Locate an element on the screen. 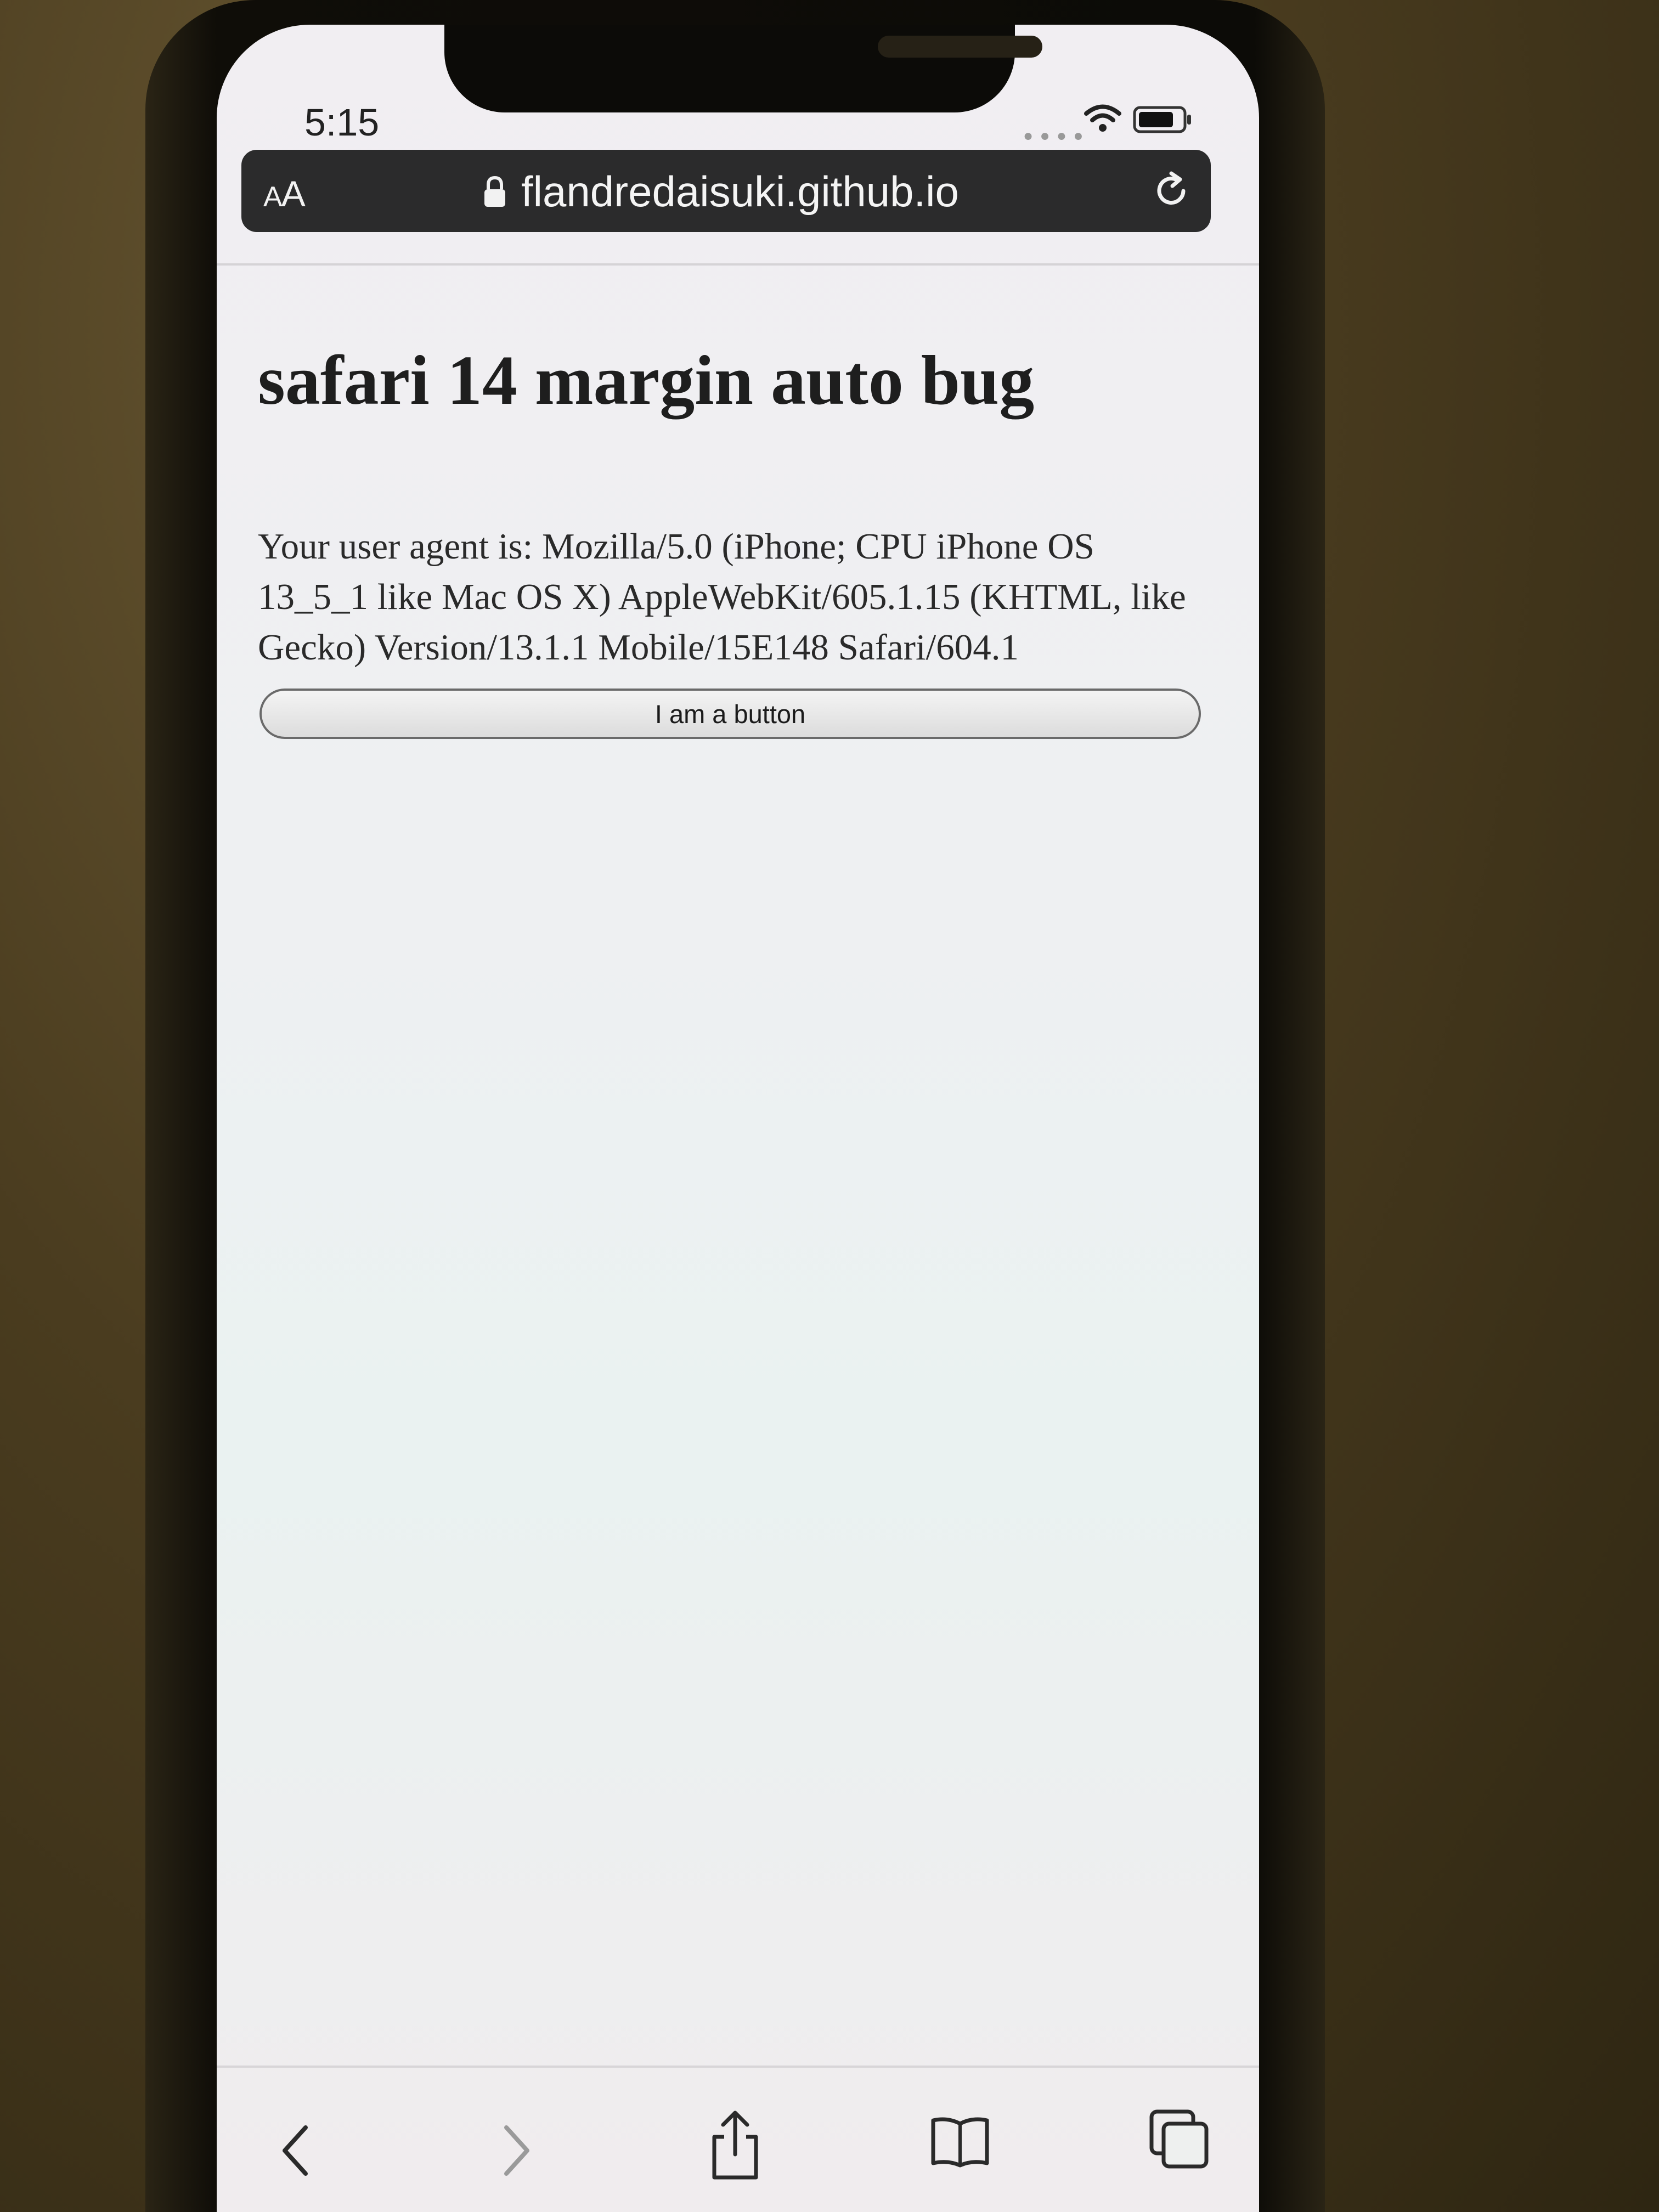 The width and height of the screenshot is (1659, 2212). status-time: 5:15 is located at coordinates (342, 122).